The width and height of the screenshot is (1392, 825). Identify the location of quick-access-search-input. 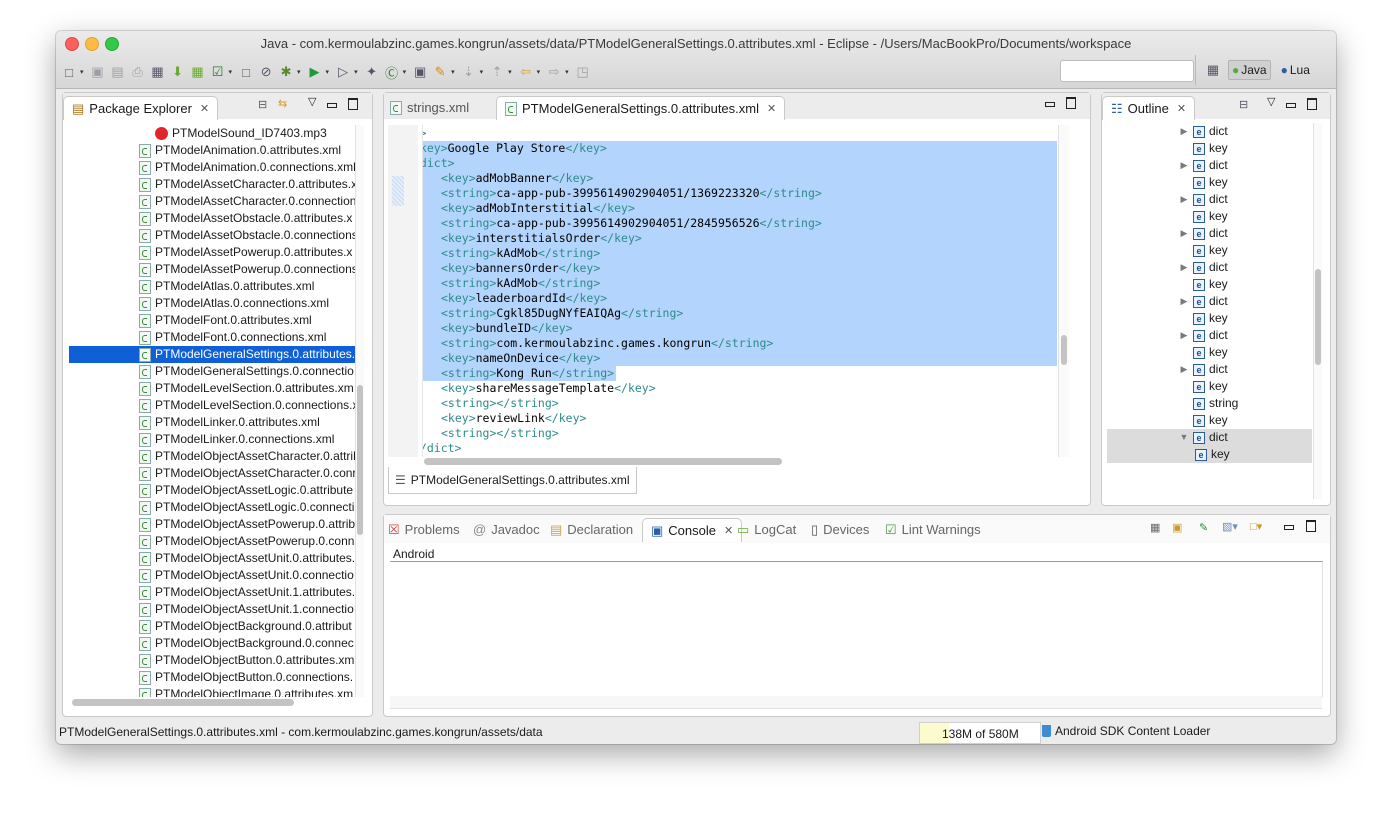
(1127, 71).